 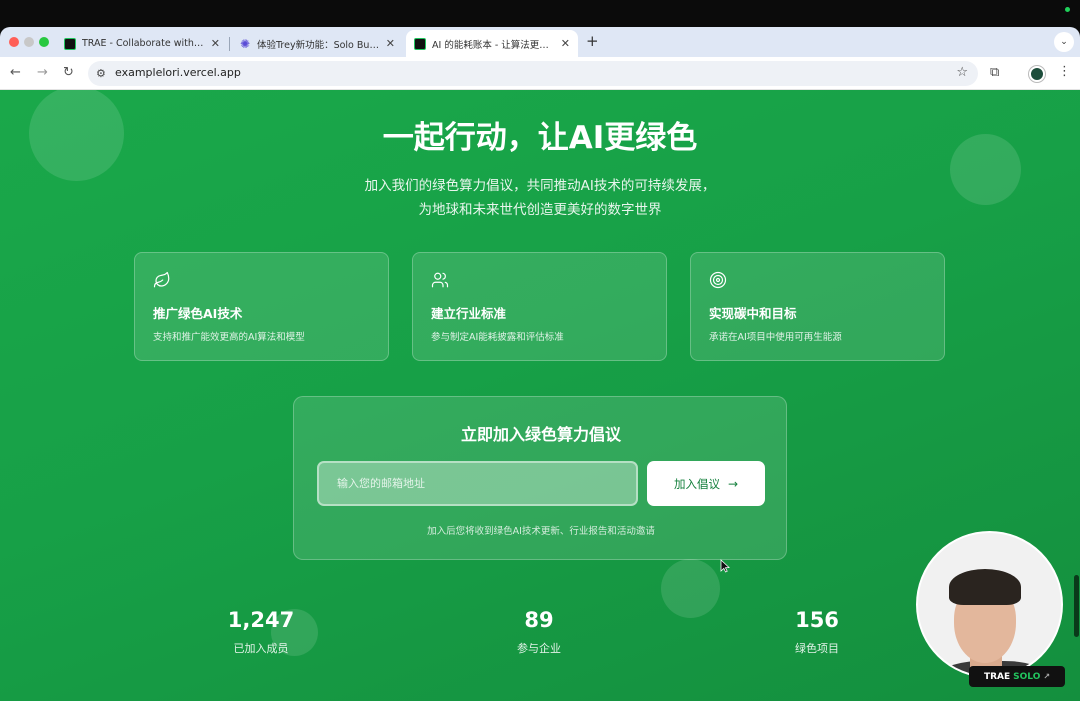 What do you see at coordinates (817, 306) in the screenshot?
I see `feature-card-carbon-neutral: 实现碳中和目标 承诺在AI项目中使用可再生能源` at bounding box center [817, 306].